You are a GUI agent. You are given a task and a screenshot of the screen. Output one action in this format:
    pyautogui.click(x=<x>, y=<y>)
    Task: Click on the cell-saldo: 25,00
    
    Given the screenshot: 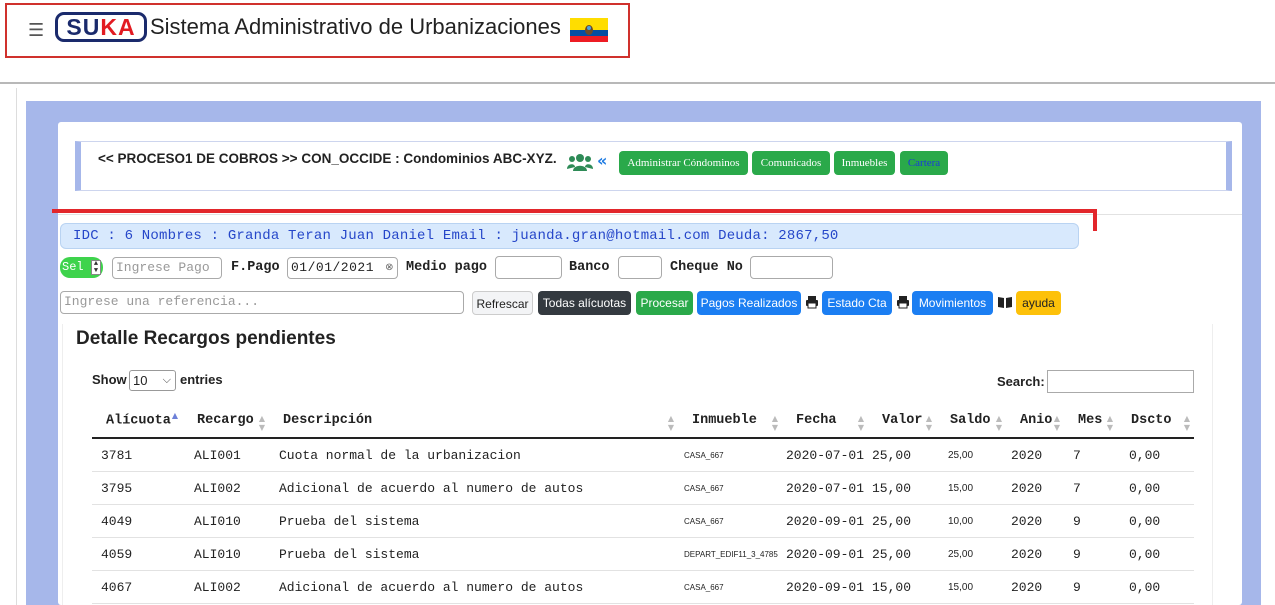 What is the action you would take?
    pyautogui.click(x=971, y=455)
    